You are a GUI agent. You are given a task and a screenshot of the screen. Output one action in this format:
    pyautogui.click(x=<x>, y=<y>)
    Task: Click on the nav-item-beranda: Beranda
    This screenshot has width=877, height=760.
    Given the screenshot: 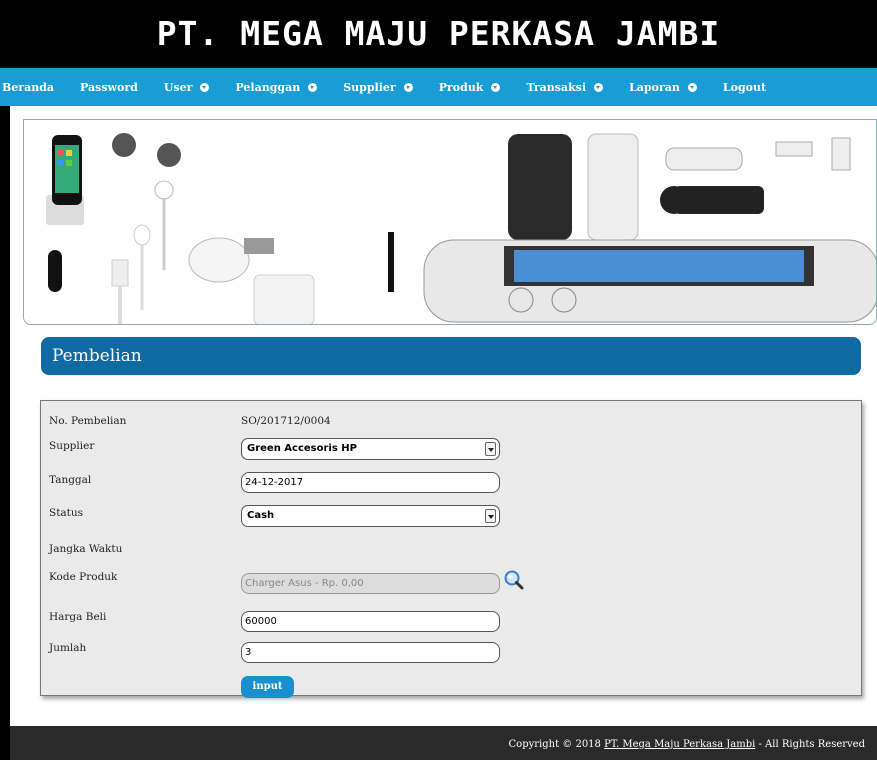 What is the action you would take?
    pyautogui.click(x=28, y=87)
    